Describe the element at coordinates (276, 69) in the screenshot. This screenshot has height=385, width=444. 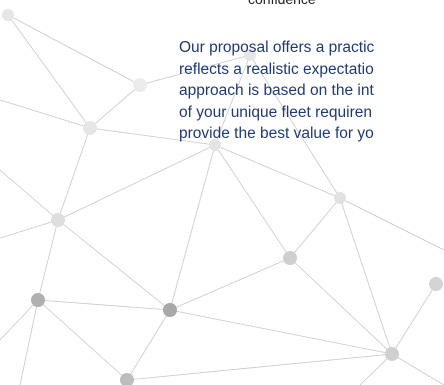
I see `paragraph-line: reflects a realistic expectatio` at that location.